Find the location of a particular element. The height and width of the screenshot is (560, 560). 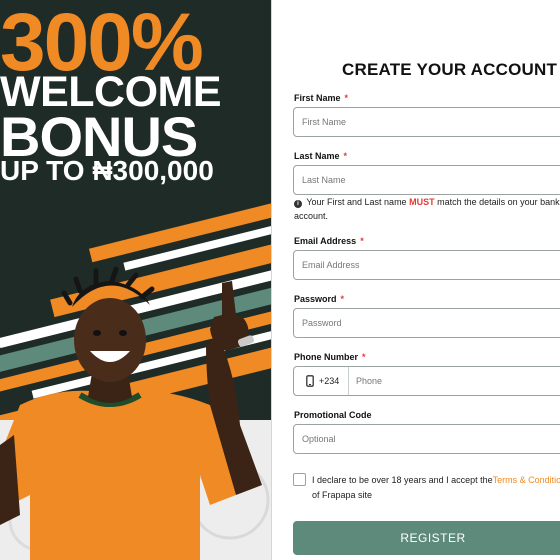

phone-input is located at coordinates (455, 381).